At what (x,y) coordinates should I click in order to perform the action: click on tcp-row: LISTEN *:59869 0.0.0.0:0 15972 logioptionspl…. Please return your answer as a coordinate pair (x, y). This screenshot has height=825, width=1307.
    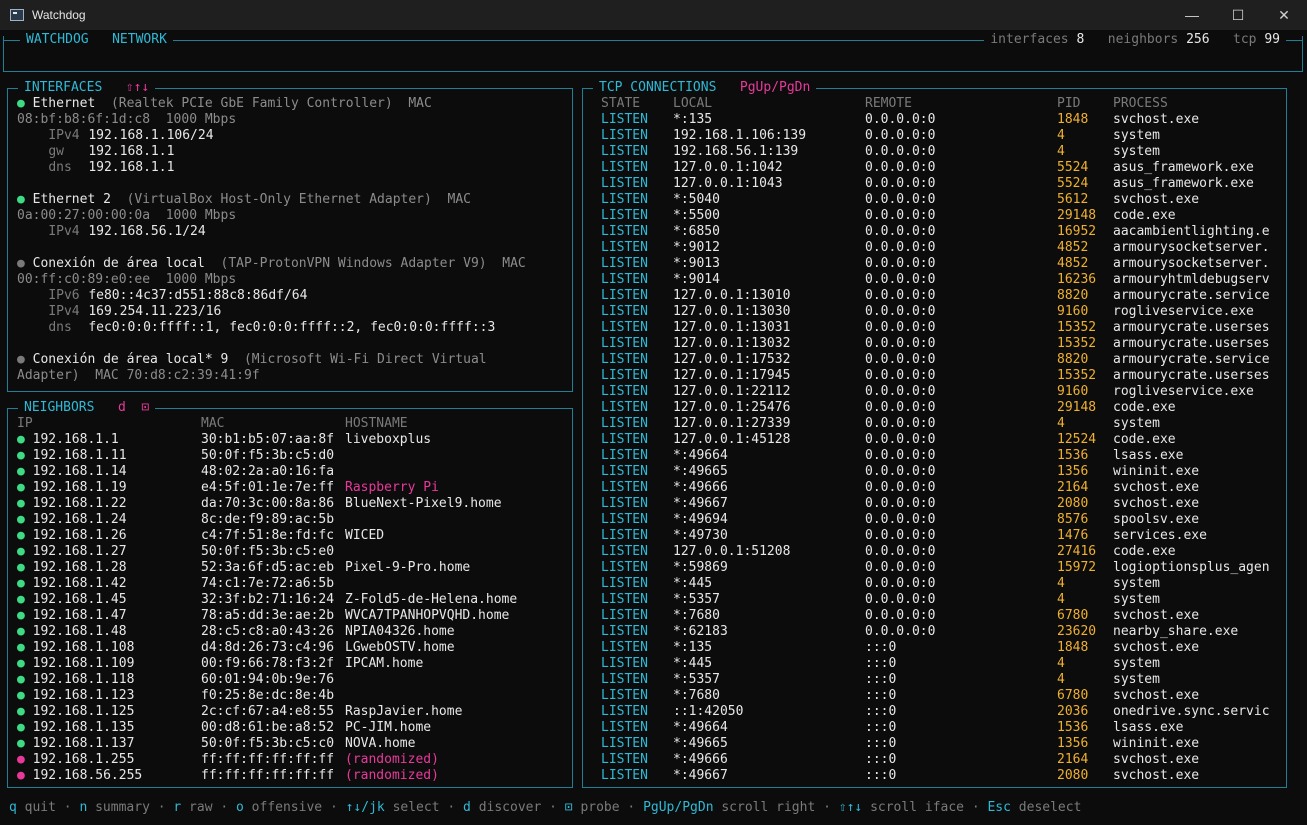
    Looking at the image, I should click on (941, 568).